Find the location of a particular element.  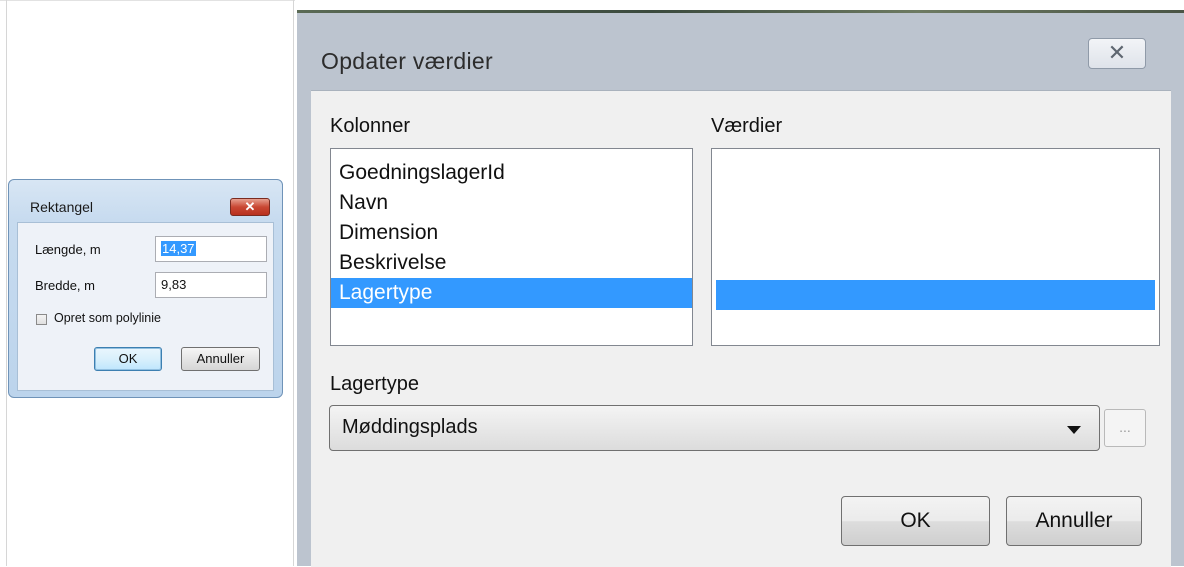

list-item: Dimension is located at coordinates (511, 233).